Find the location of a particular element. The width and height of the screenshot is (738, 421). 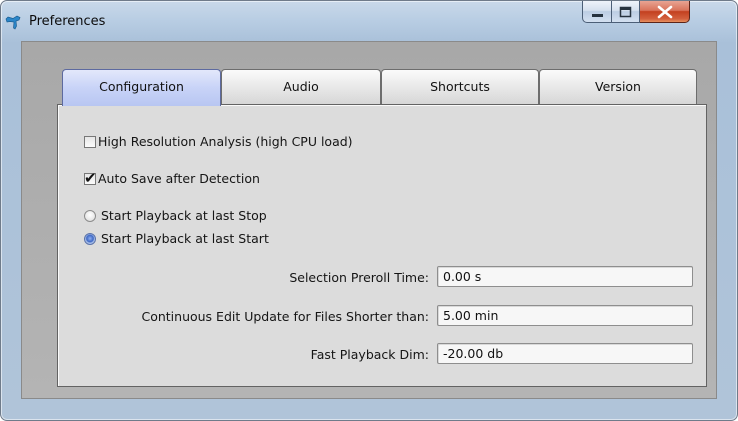

playback-last-start-radio is located at coordinates (90, 238).